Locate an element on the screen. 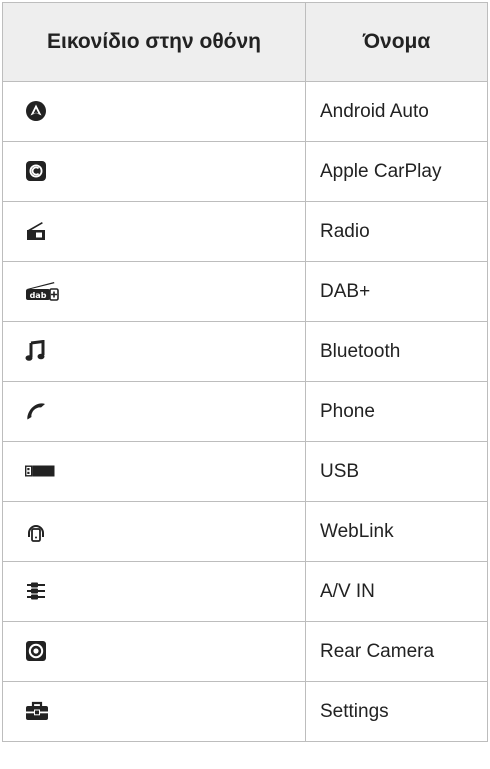  weblink-icon is located at coordinates (36, 531).